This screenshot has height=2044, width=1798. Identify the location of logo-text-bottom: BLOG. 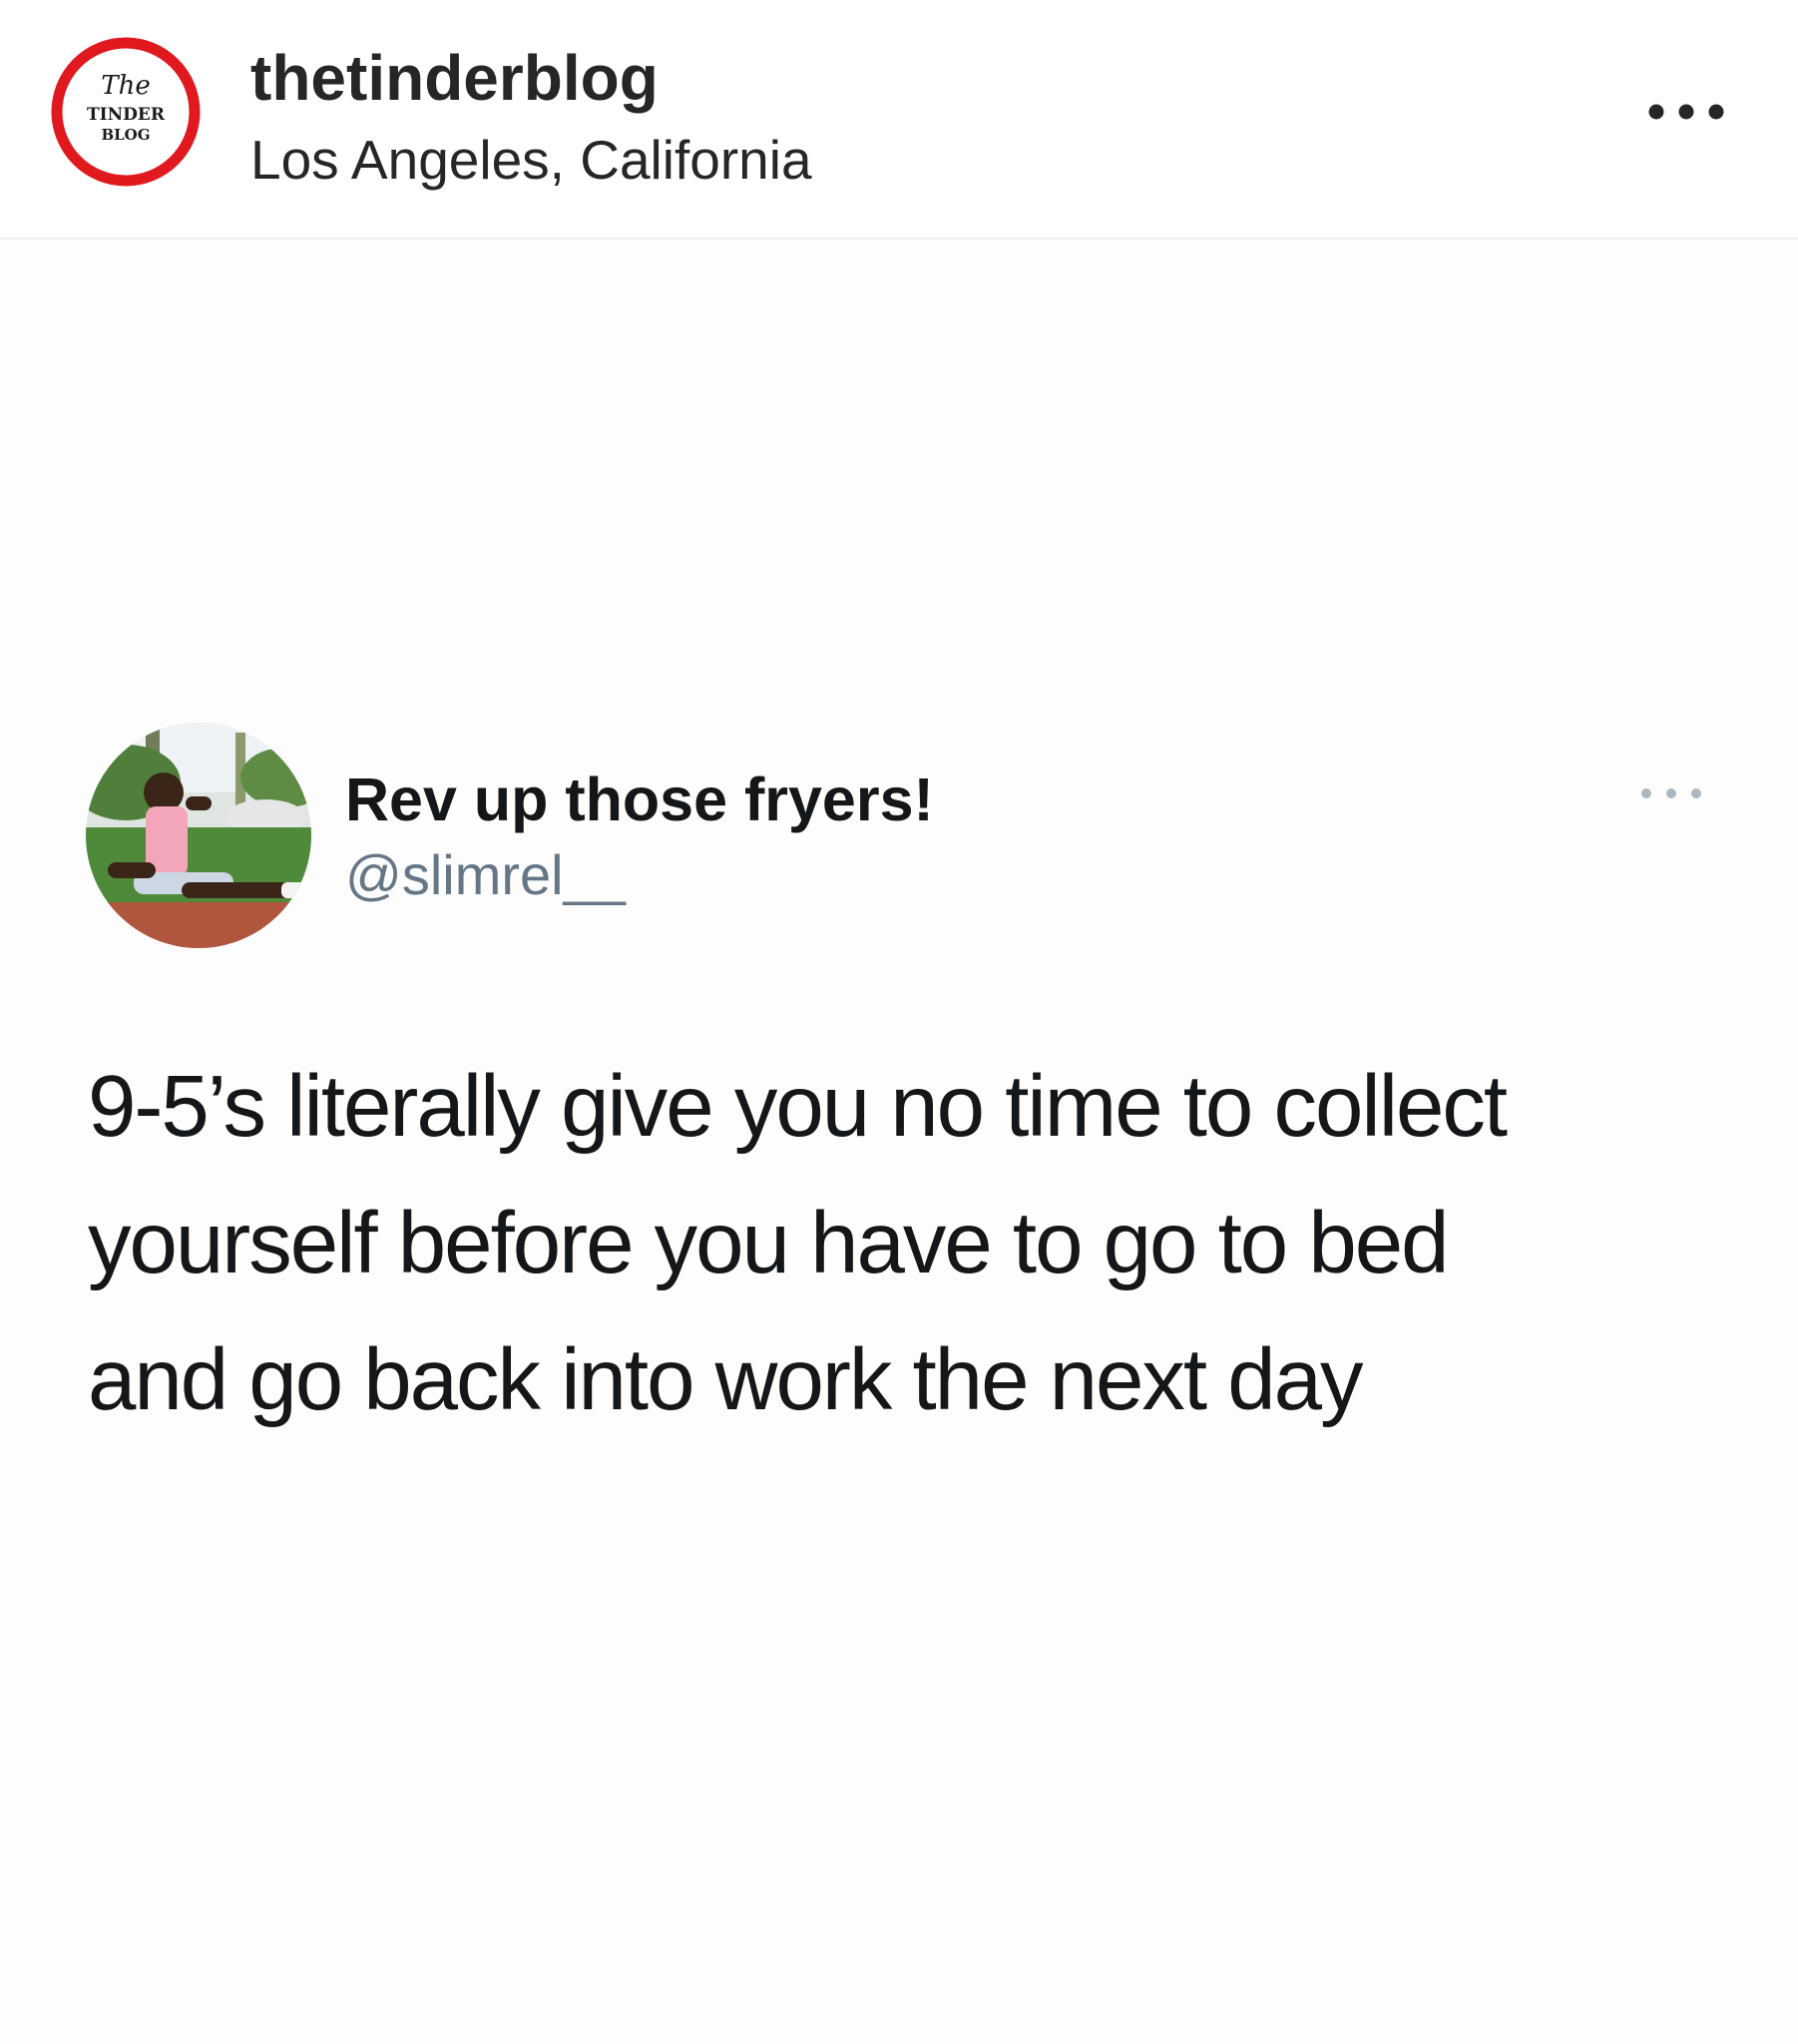
(126, 135).